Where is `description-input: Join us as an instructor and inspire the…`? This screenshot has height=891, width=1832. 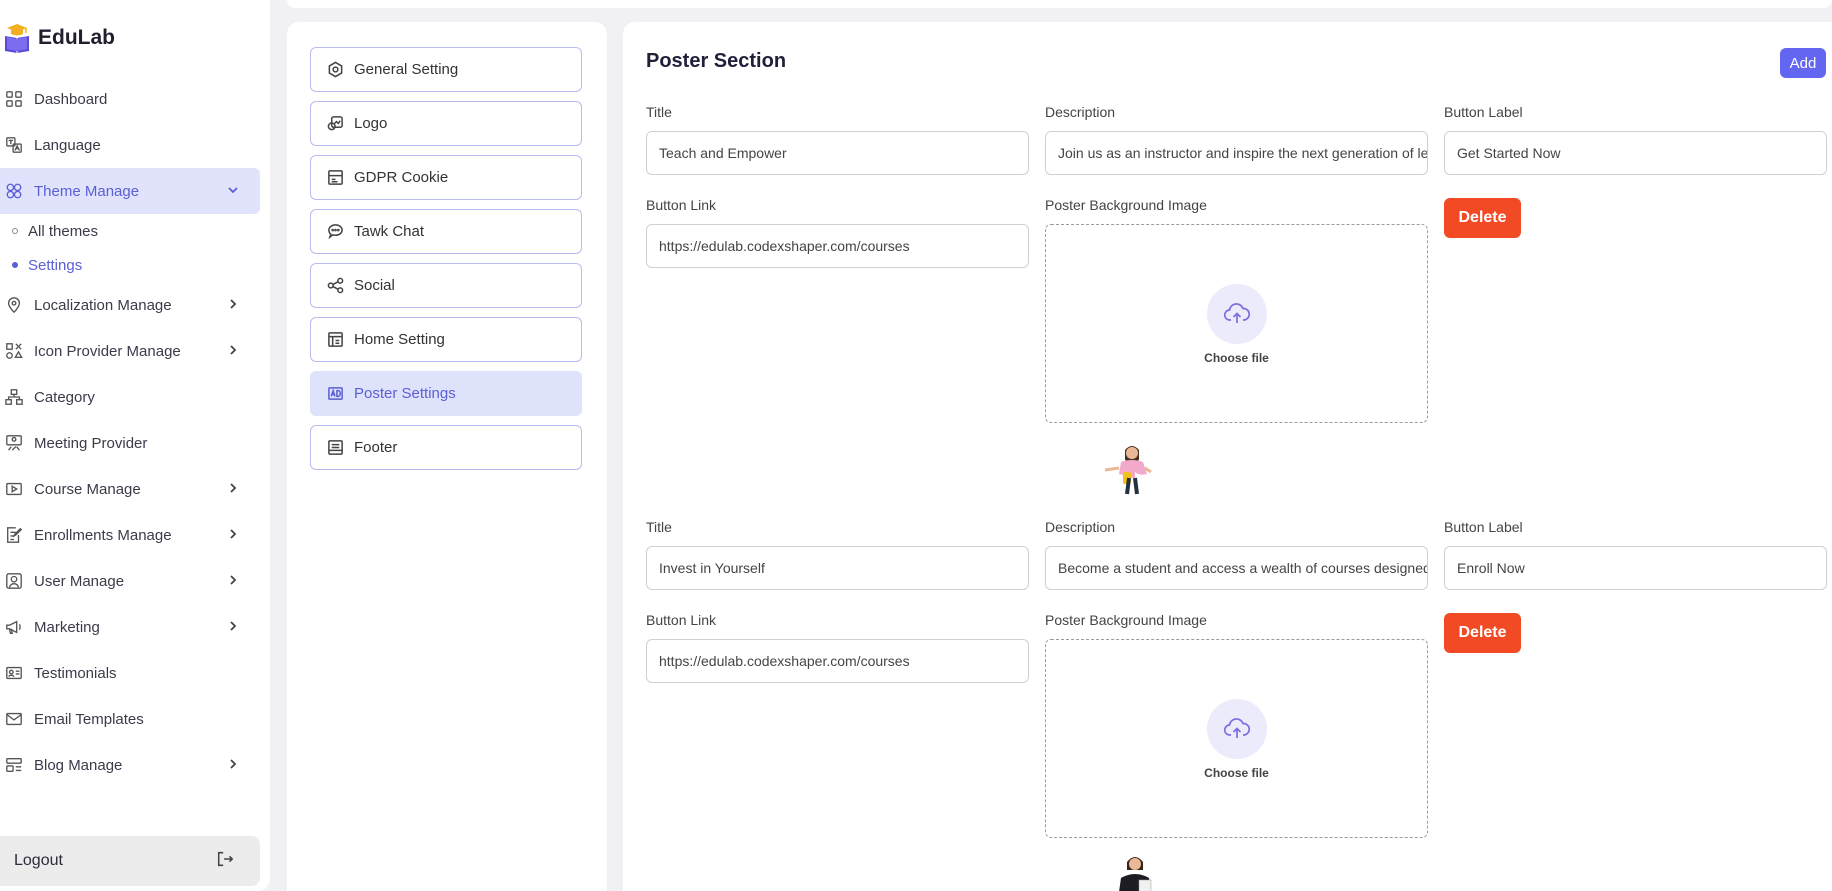 description-input: Join us as an instructor and inspire the… is located at coordinates (1236, 153).